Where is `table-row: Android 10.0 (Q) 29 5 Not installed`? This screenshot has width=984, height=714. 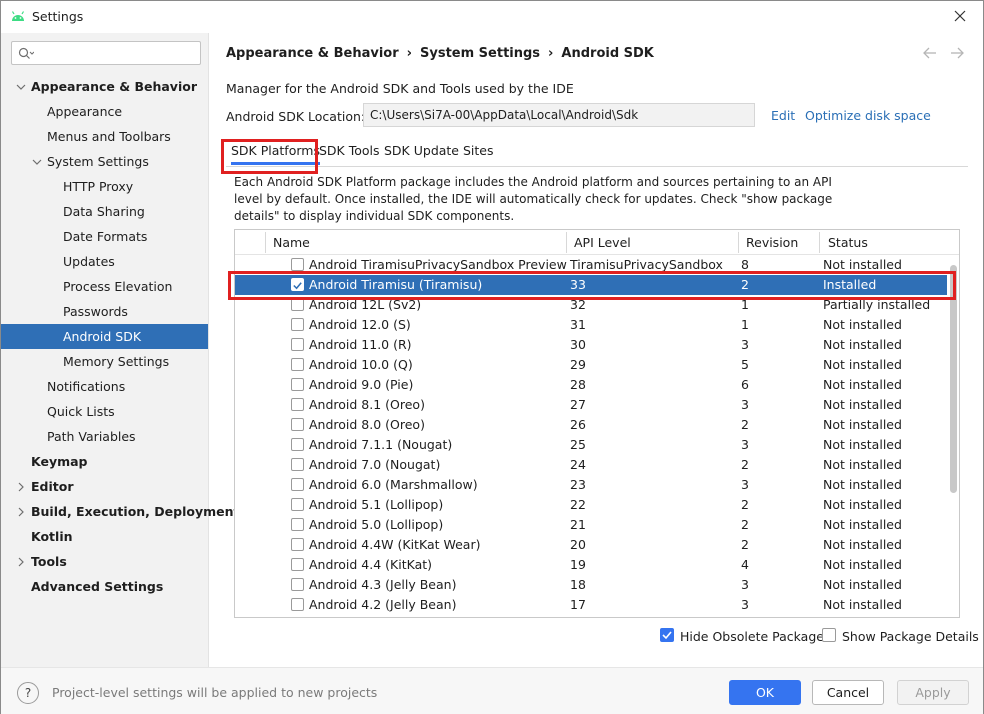 table-row: Android 10.0 (Q) 29 5 Not installed is located at coordinates (591, 365).